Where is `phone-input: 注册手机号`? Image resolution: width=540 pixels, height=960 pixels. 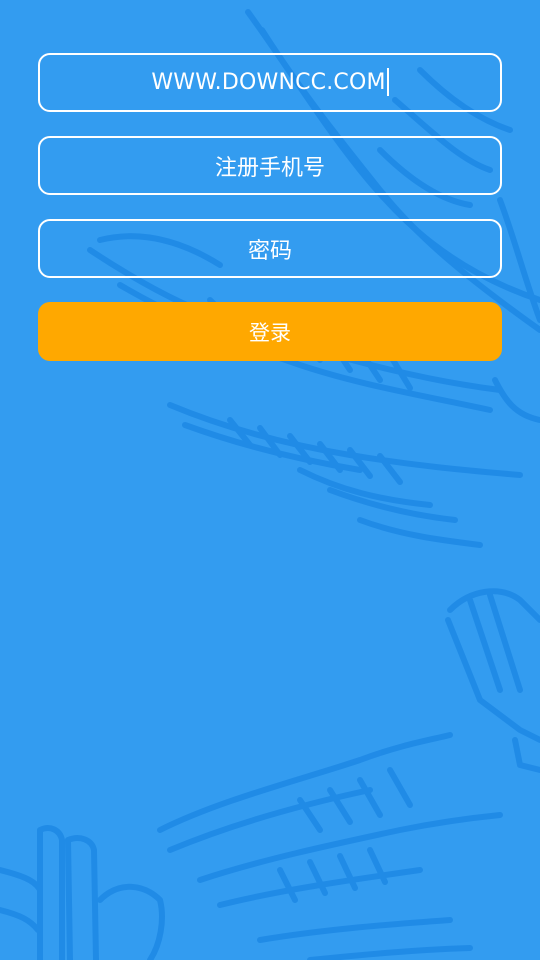
phone-input: 注册手机号 is located at coordinates (270, 165).